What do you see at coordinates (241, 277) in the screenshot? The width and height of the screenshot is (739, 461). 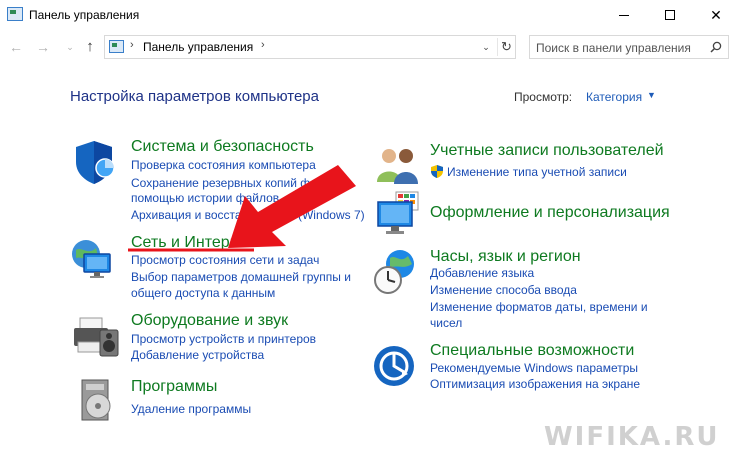 I see `link-homegroup-options: Выбор параметров домашней группы и` at bounding box center [241, 277].